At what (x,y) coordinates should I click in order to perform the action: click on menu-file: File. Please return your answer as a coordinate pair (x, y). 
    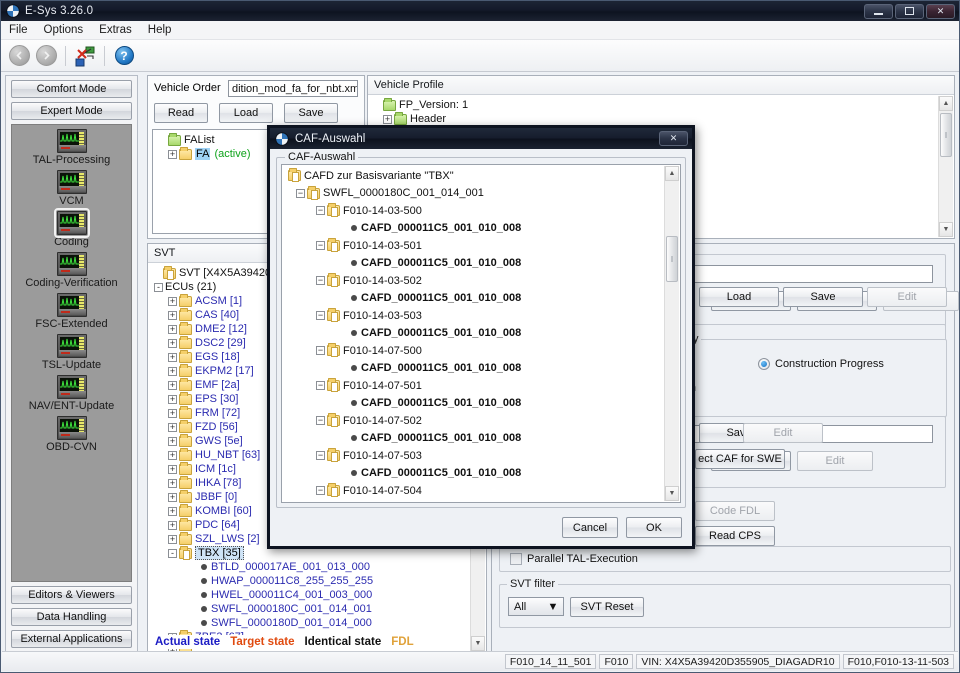
    Looking at the image, I should click on (18, 30).